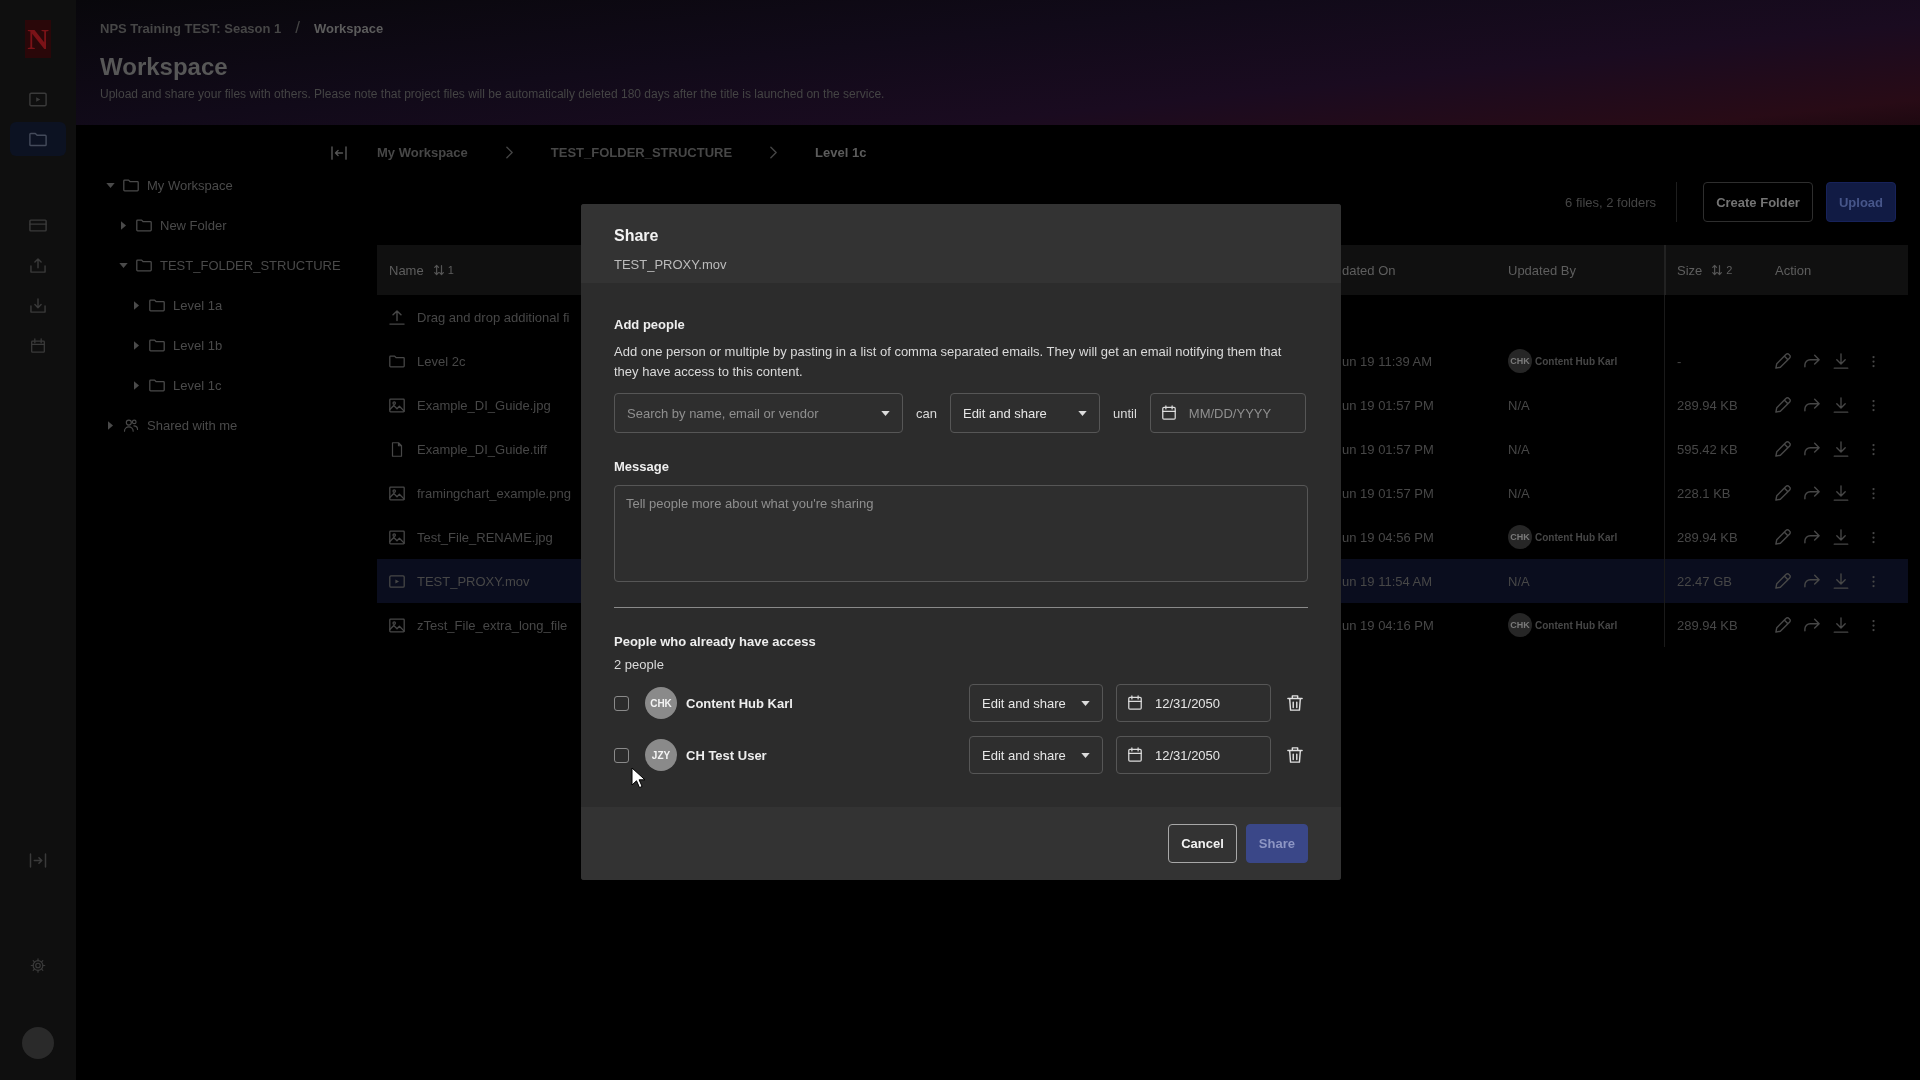 The height and width of the screenshot is (1080, 1920). I want to click on table-cell: 595.42 KB, so click(1707, 449).